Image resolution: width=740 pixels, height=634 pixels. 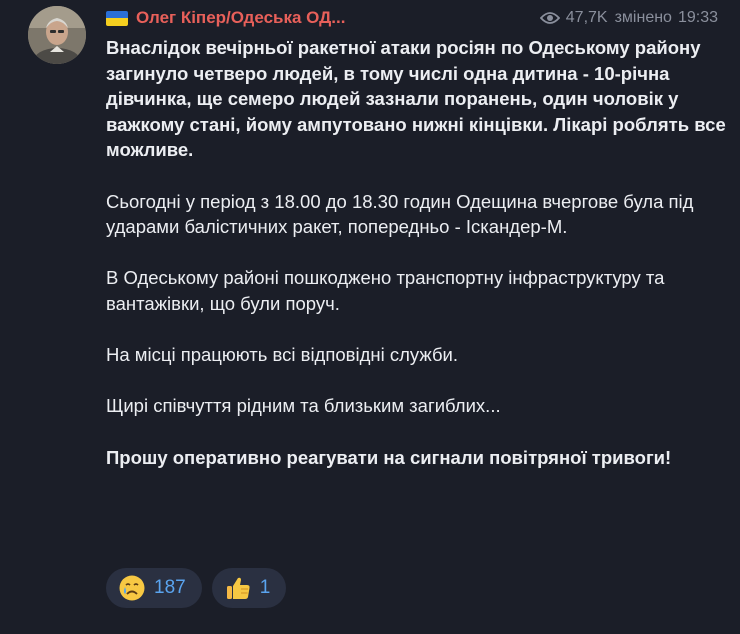 What do you see at coordinates (586, 17) in the screenshot?
I see `views-count: 47,7K` at bounding box center [586, 17].